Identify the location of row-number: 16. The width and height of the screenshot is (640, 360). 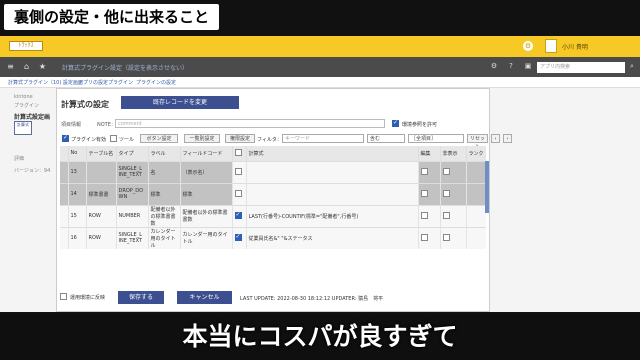
(77, 237).